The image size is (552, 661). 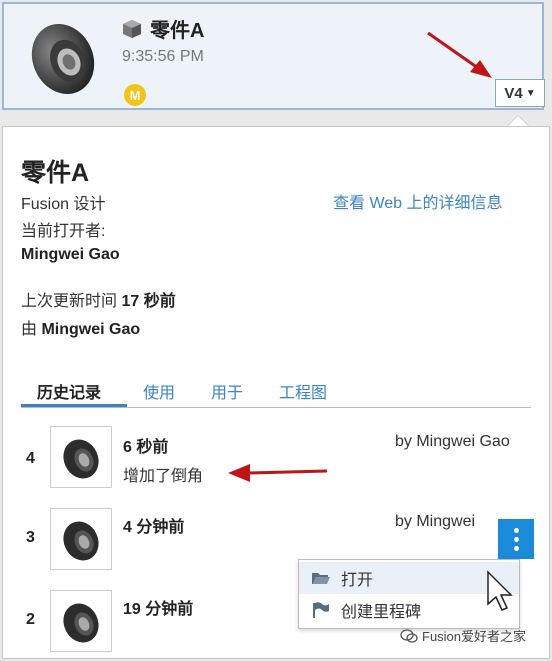 I want to click on version-number: 2, so click(x=30, y=619).